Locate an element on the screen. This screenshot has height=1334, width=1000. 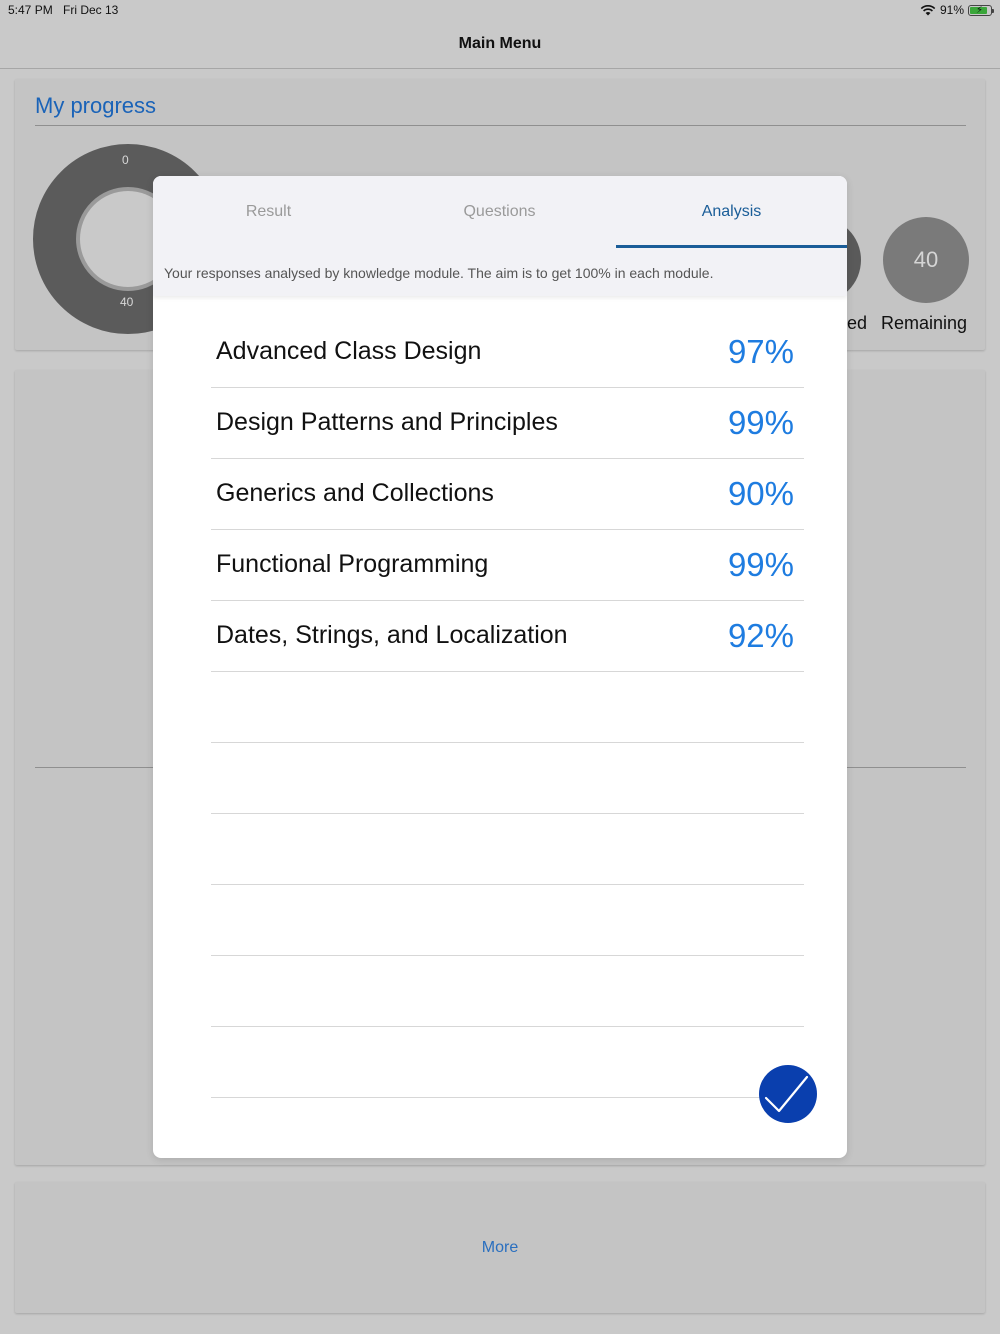
tab-questions: Questions is located at coordinates (499, 212).